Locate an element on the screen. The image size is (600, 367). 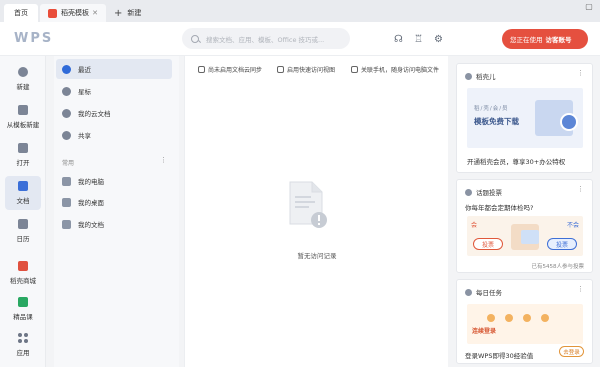
desktop-icon is located at coordinates (66, 202).